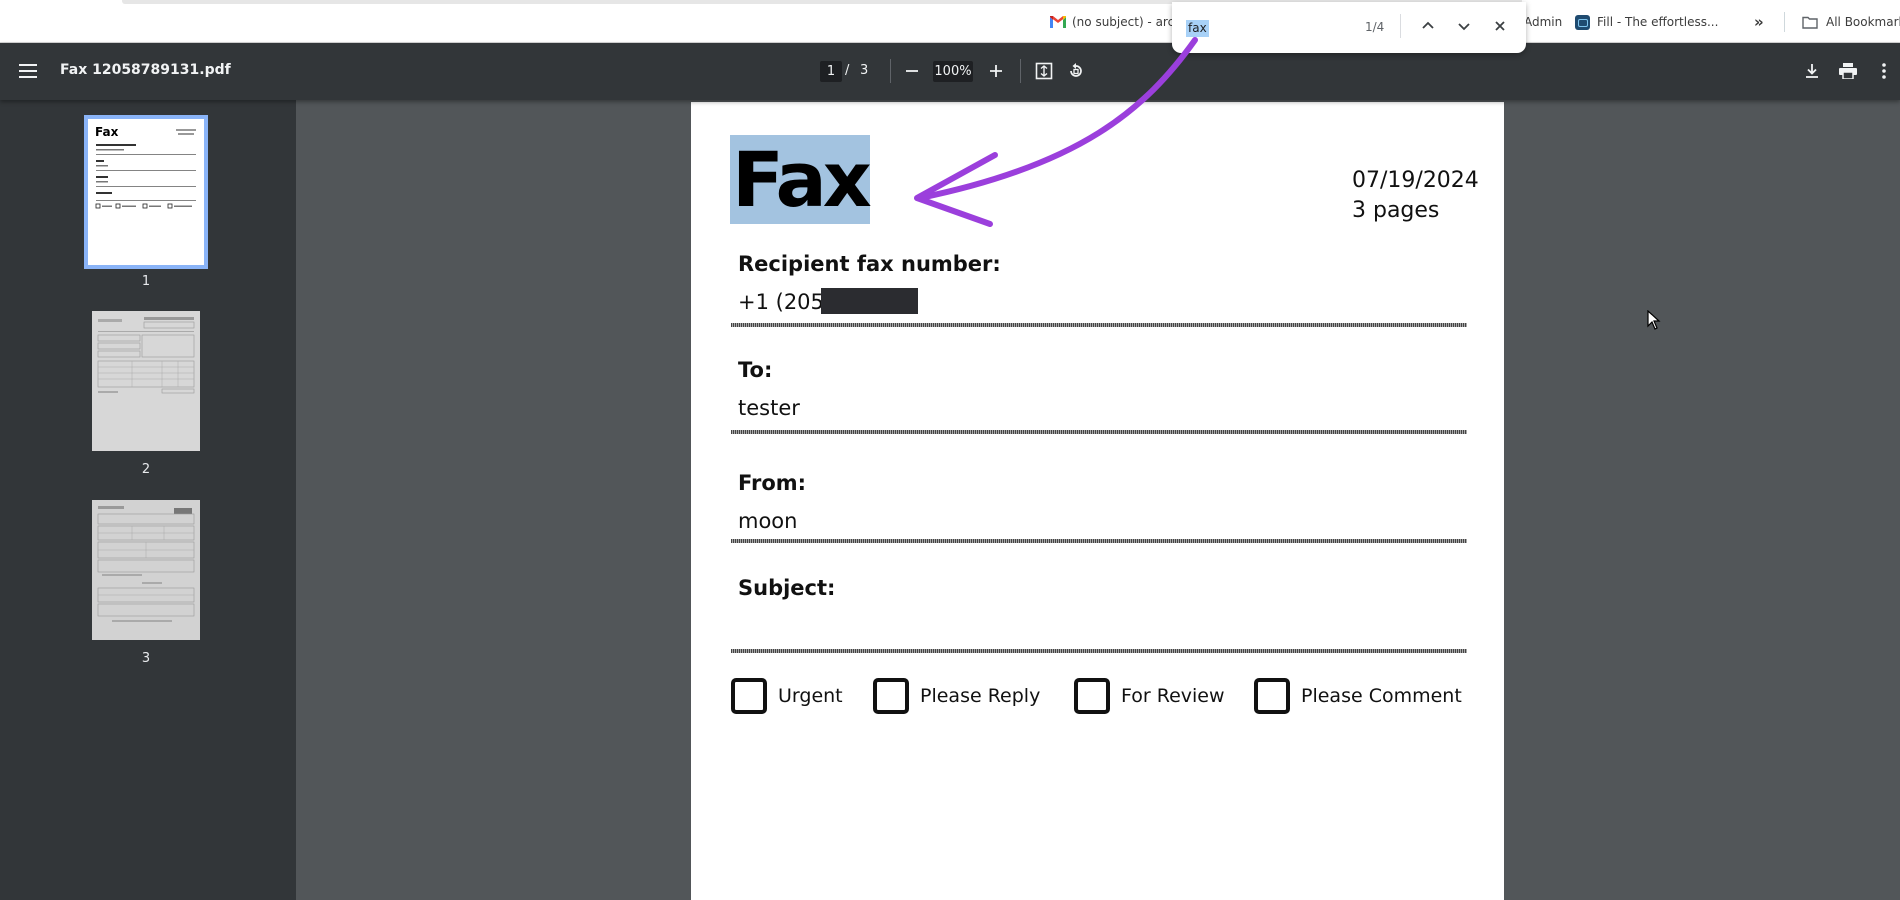 The height and width of the screenshot is (900, 1900). I want to click on fit-to-page-button, so click(1044, 71).